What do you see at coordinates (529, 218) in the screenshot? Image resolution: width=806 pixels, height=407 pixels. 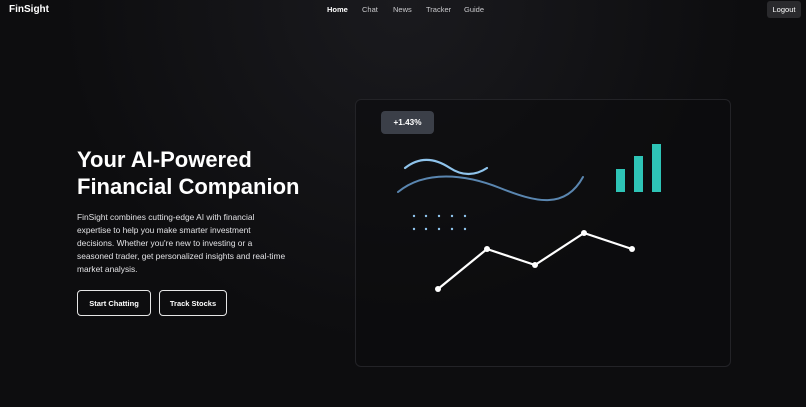 I see `finance-illustration` at bounding box center [529, 218].